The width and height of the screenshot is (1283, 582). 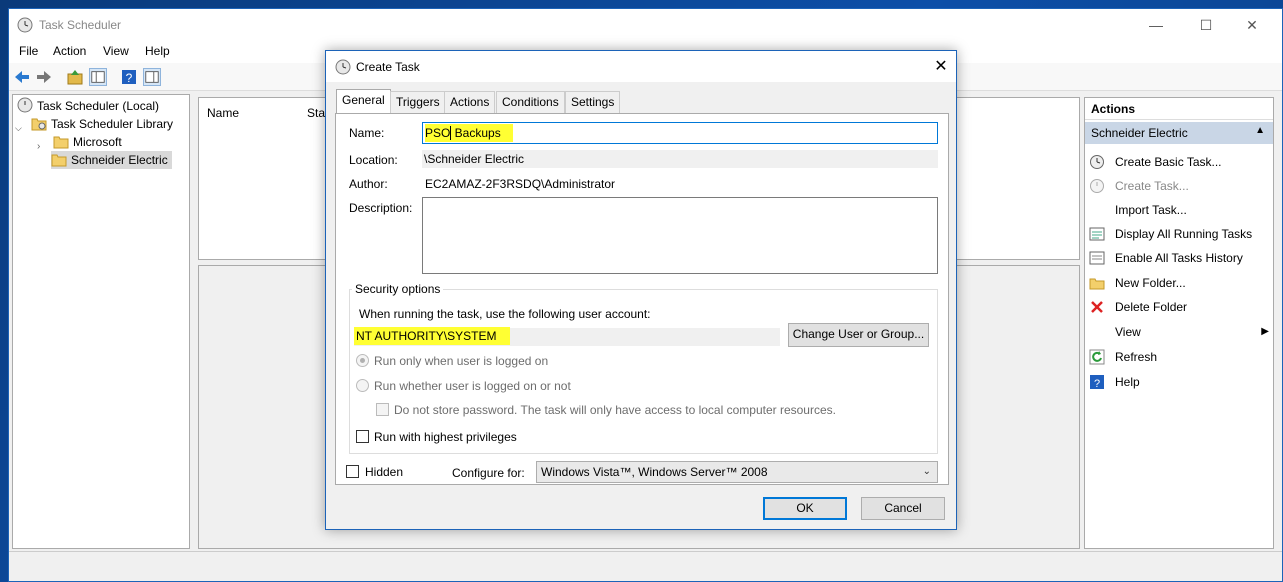 What do you see at coordinates (445, 437) in the screenshot?
I see `highest-privileges-label: Run with highest privileges` at bounding box center [445, 437].